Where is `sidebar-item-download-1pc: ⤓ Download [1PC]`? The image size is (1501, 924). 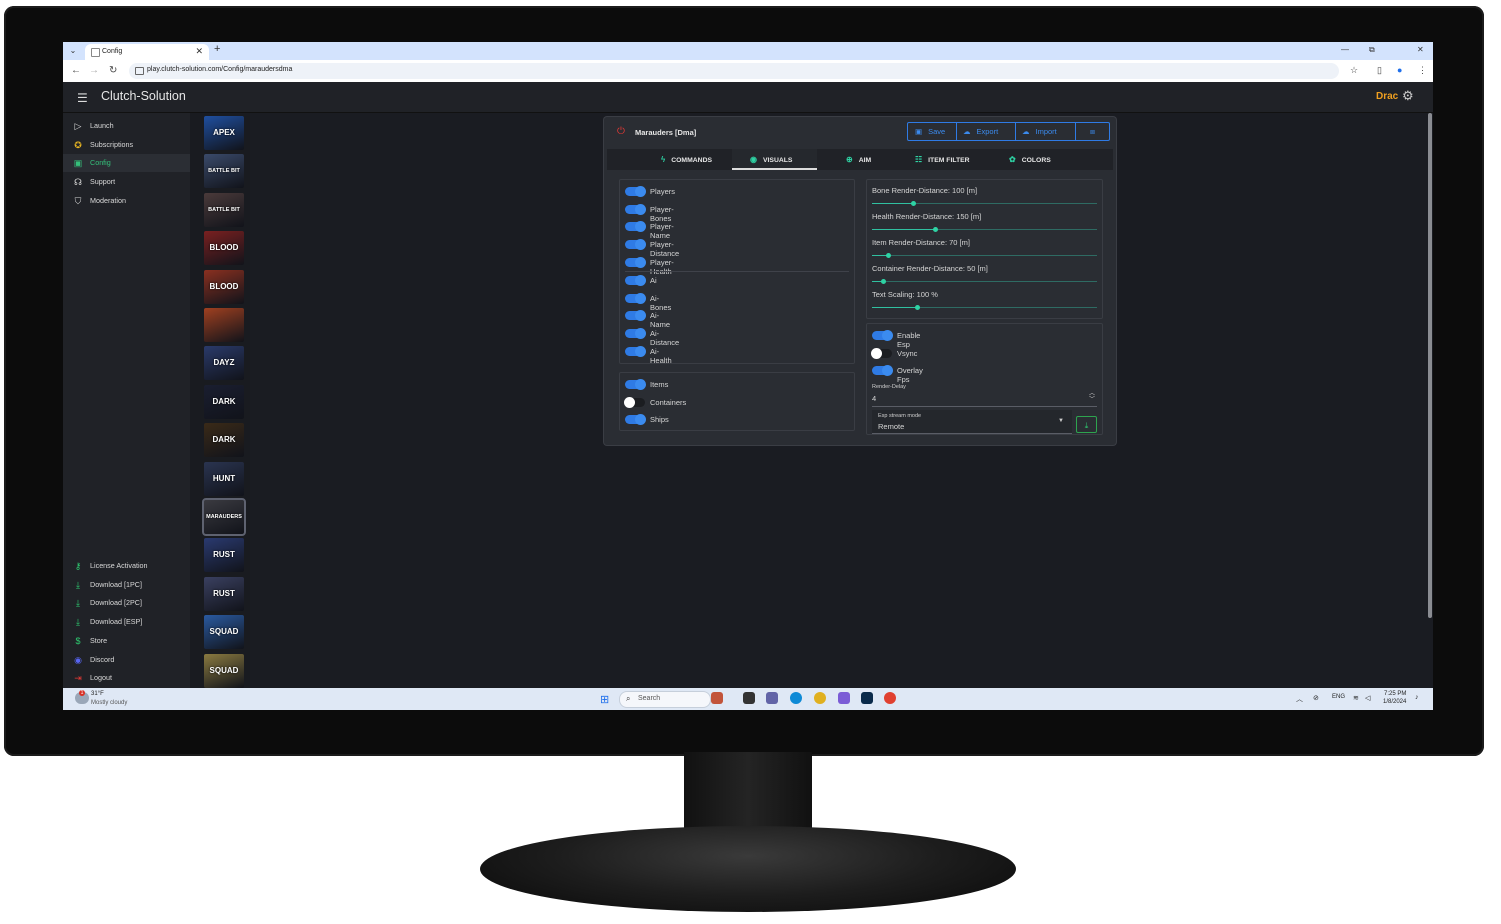
sidebar-item-download-1pc: ⤓ Download [1PC] is located at coordinates (126, 585).